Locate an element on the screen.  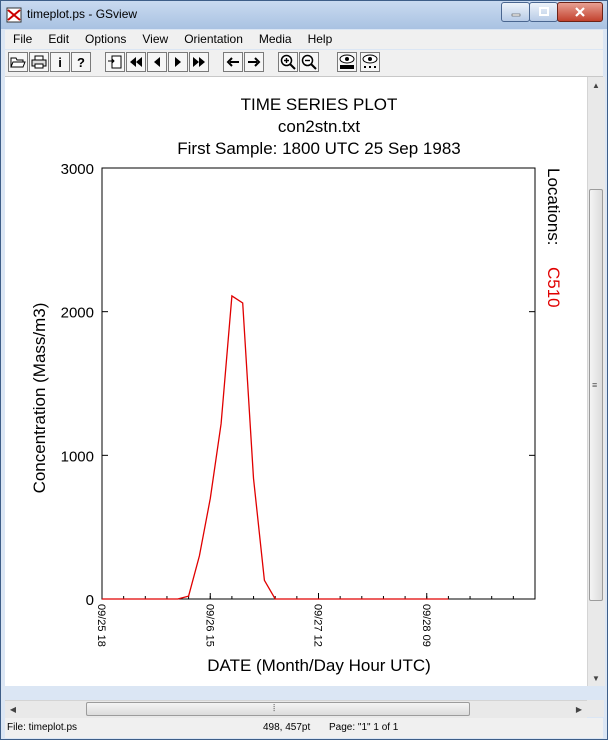
find-glyph is located at coordinates (370, 61).